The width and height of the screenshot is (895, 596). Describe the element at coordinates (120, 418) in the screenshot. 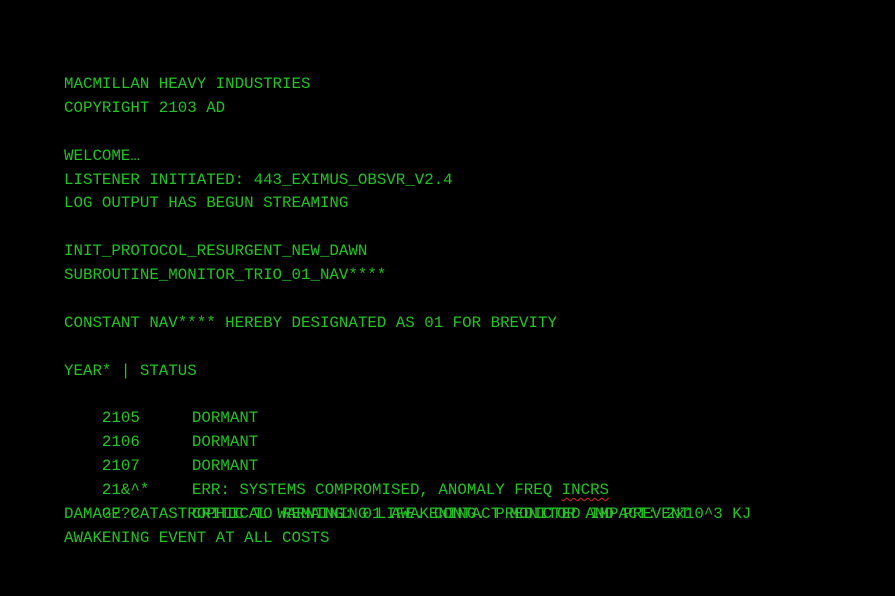

I see `status-row-year: 2105` at that location.